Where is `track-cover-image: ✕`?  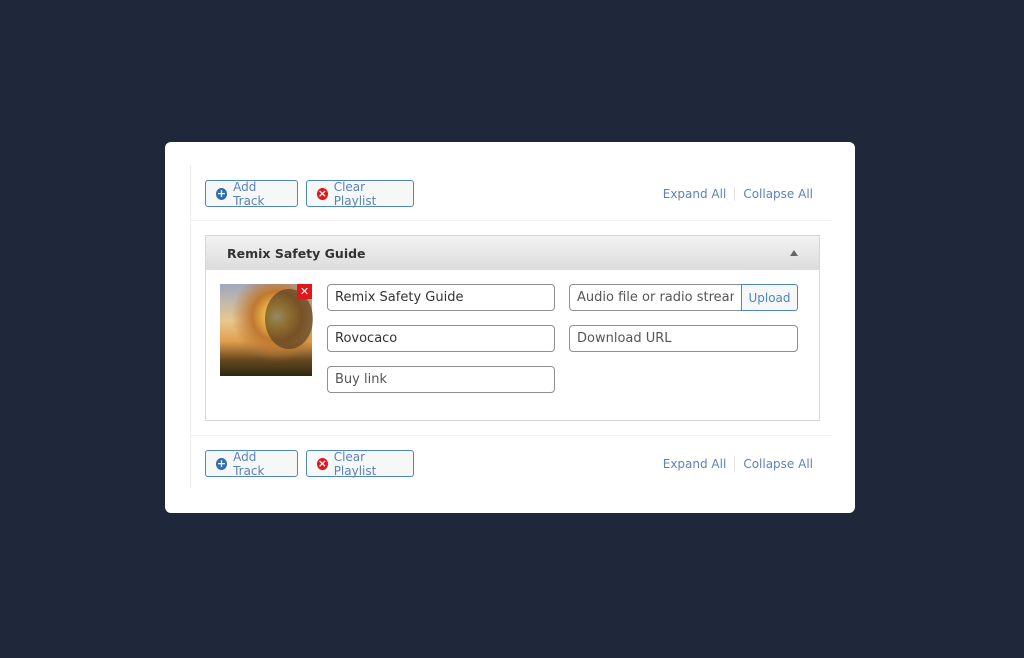 track-cover-image: ✕ is located at coordinates (266, 330).